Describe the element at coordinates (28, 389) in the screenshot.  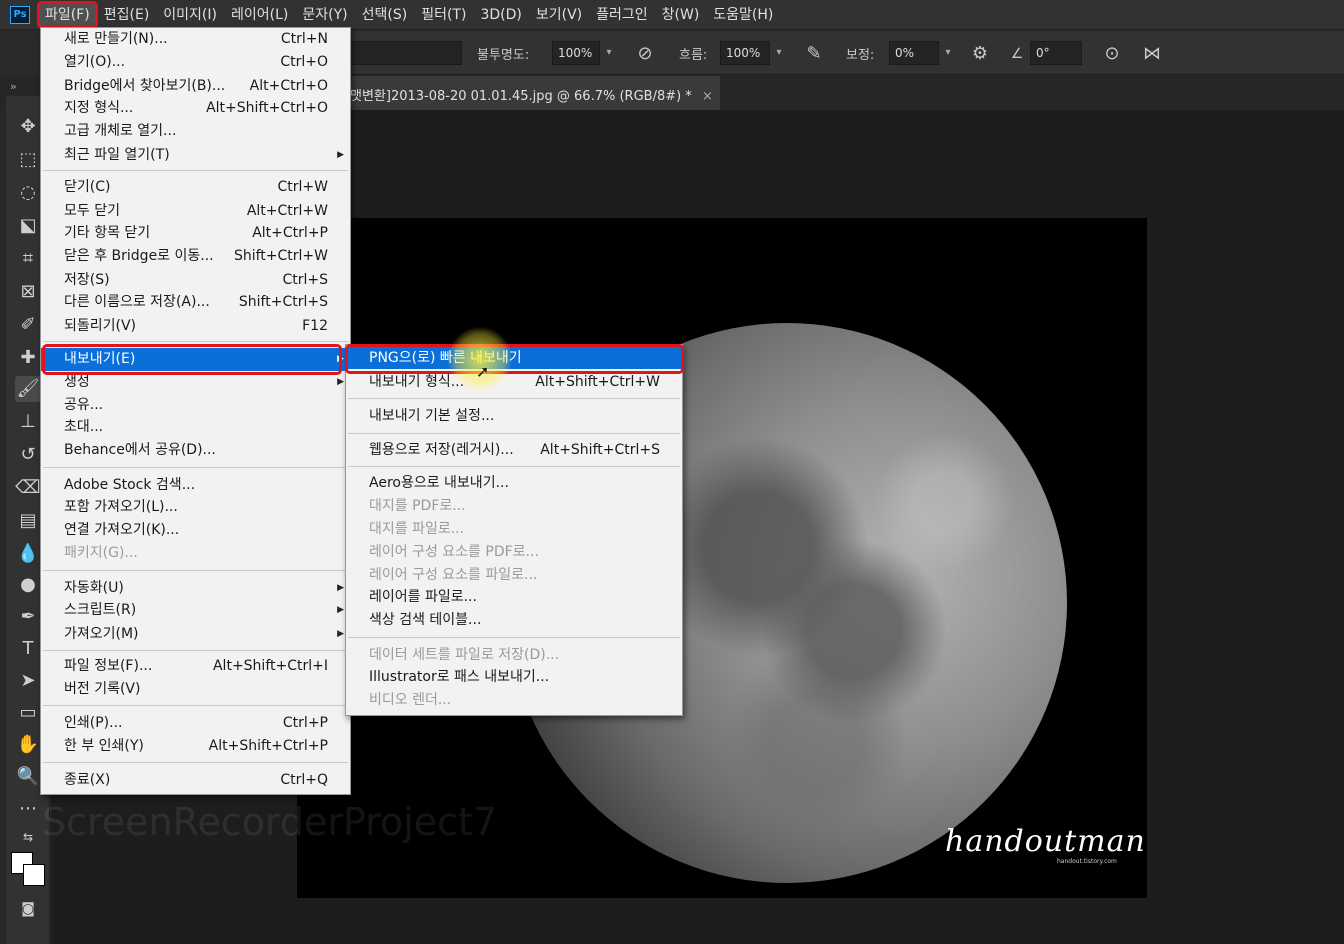
I see `brush-tool-icon: 🖌` at that location.